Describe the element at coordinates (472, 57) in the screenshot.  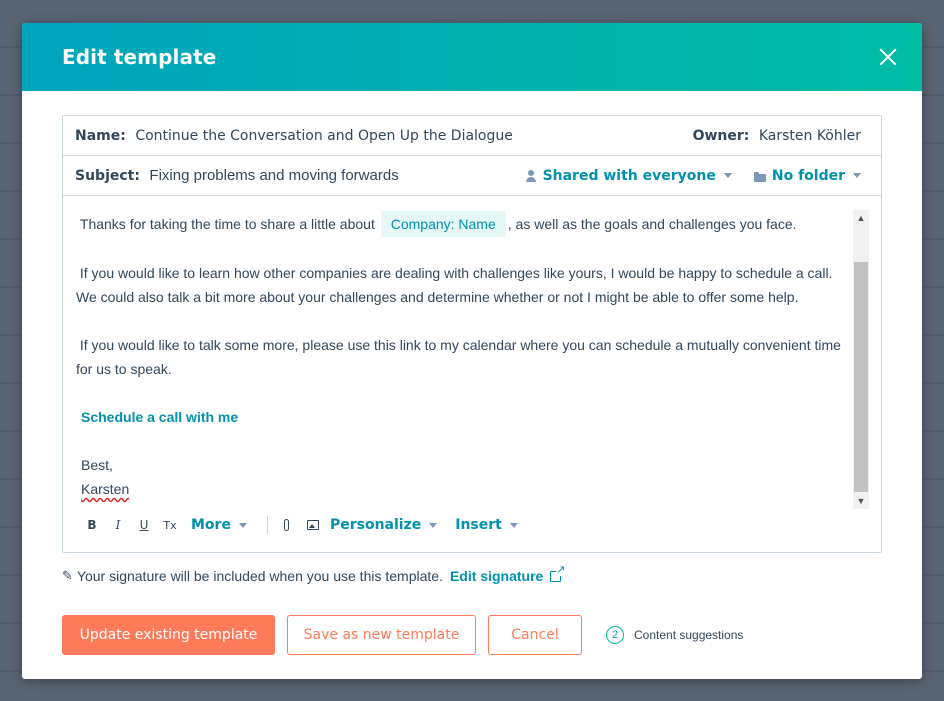
I see `modal-header: Edit template` at that location.